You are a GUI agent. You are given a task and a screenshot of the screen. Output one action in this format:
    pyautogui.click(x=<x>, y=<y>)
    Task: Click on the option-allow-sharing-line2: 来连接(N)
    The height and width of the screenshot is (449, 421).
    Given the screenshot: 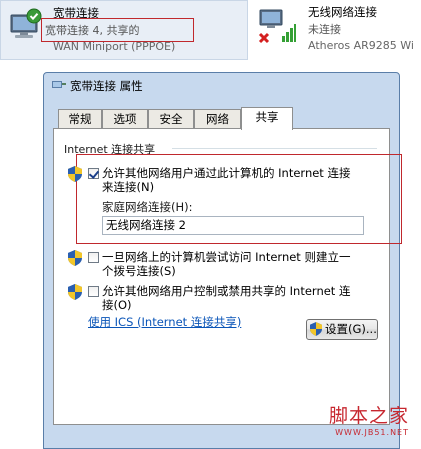 What is the action you would take?
    pyautogui.click(x=128, y=187)
    